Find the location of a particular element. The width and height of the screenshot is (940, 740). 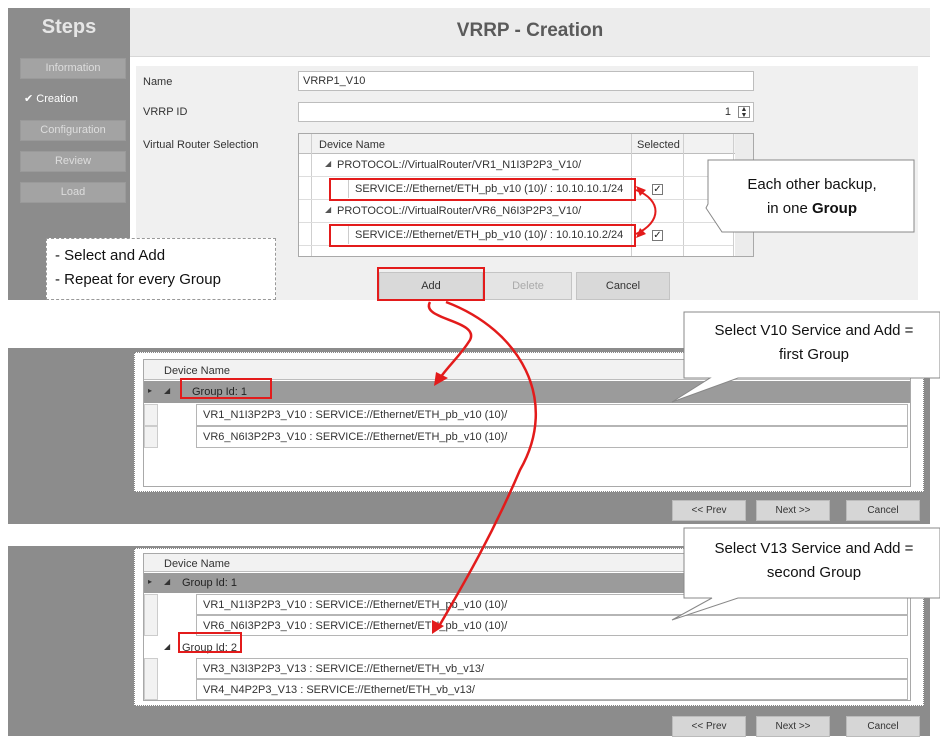

callout-v13-line2: second Group is located at coordinates (814, 572).